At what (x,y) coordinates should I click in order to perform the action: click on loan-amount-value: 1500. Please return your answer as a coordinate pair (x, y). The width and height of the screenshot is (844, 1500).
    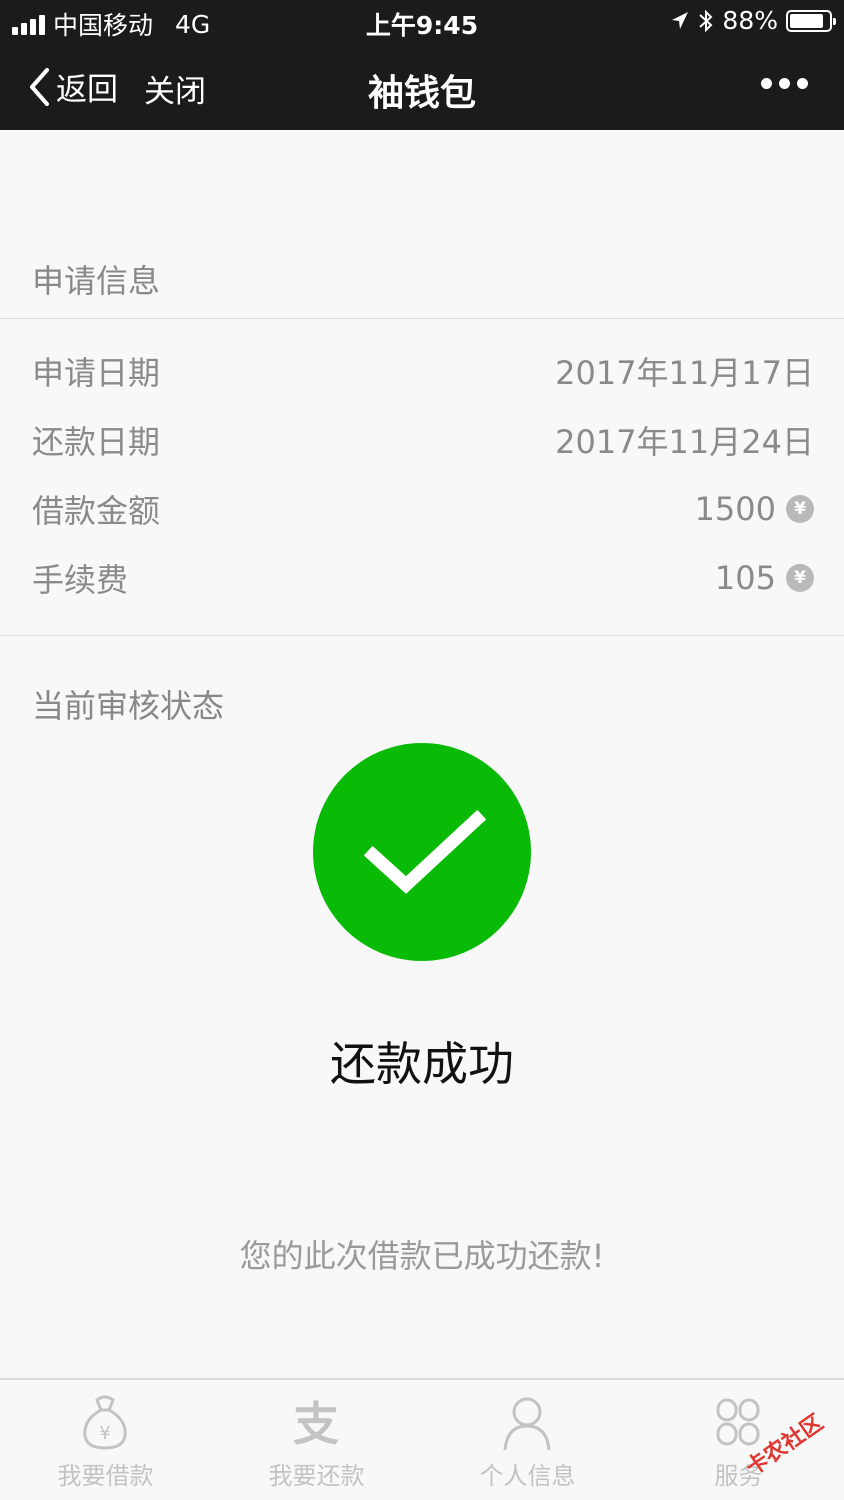
    Looking at the image, I should click on (735, 509).